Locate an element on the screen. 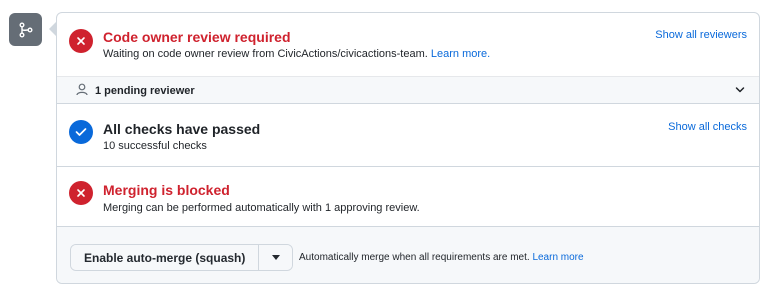 The image size is (766, 290). show-all-reviewers-link: Show all reviewers is located at coordinates (701, 35).